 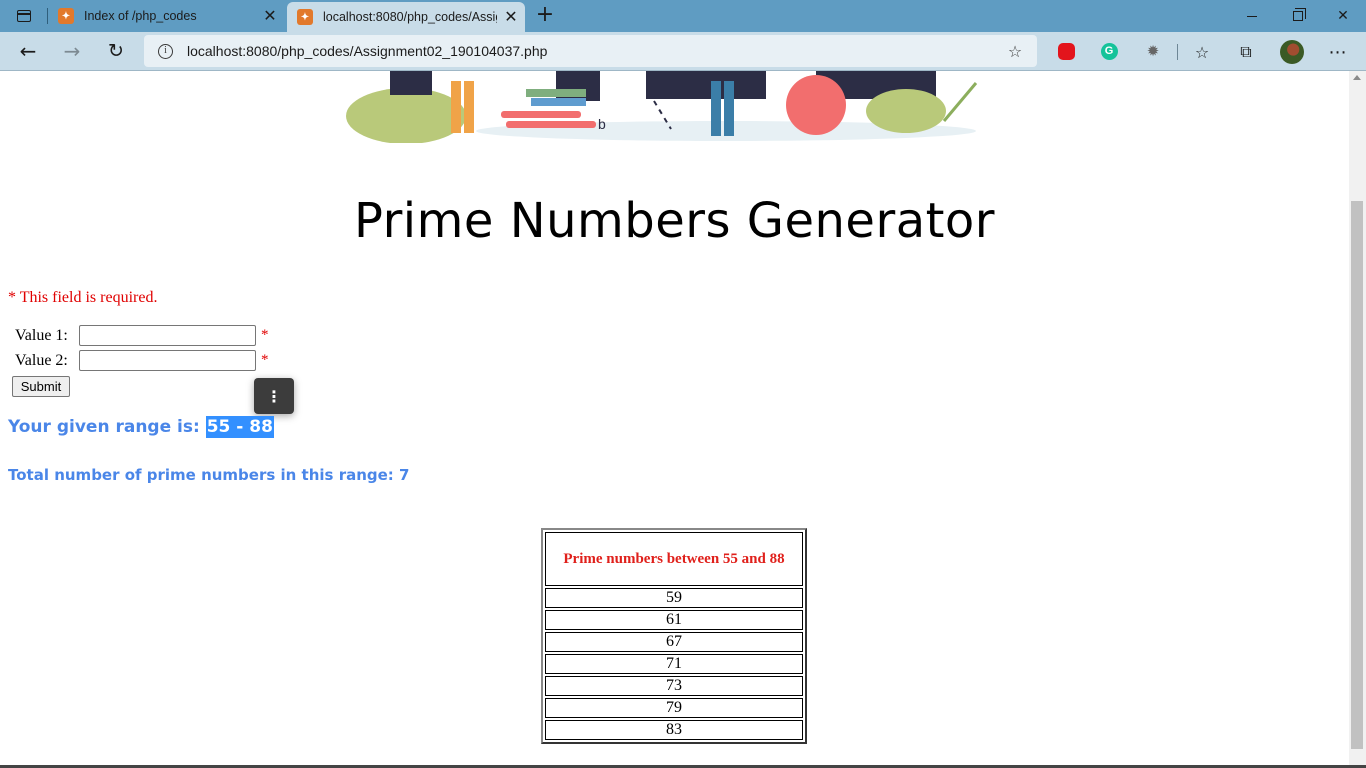 What do you see at coordinates (1177, 52) in the screenshot?
I see `toolbar-divider` at bounding box center [1177, 52].